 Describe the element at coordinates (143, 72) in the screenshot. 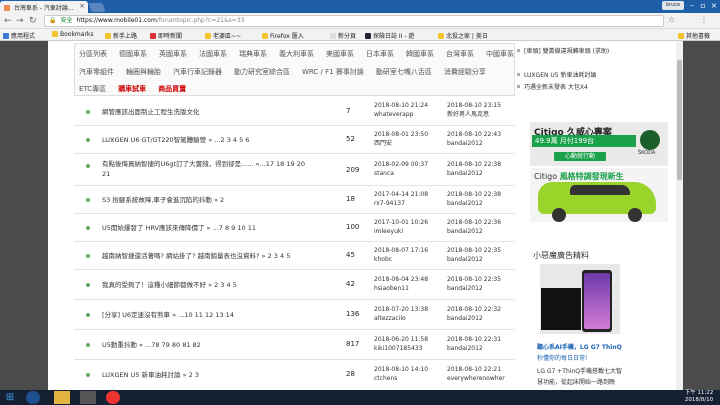

I see `nav-link: 輪圈與輪胎` at that location.